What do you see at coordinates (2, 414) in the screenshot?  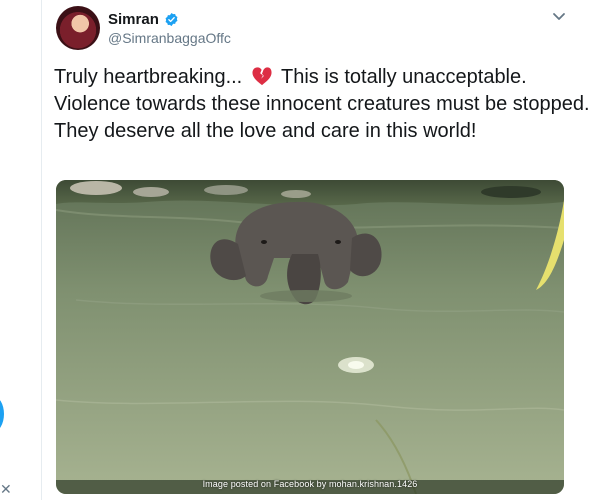 I see `compose-tweet-button-edge` at bounding box center [2, 414].